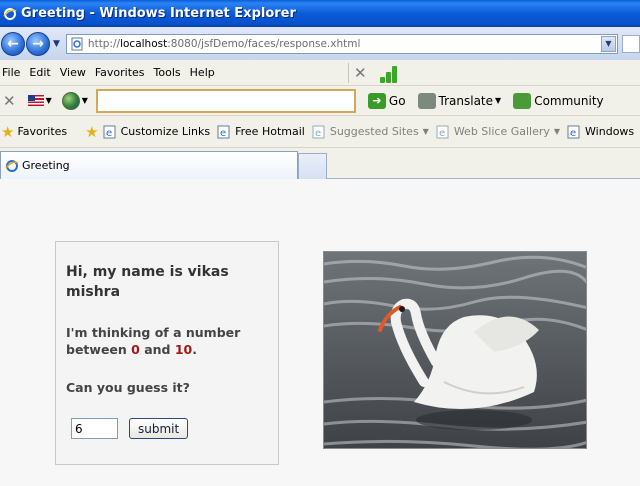 The height and width of the screenshot is (486, 640). What do you see at coordinates (558, 100) in the screenshot?
I see `community-button: Community` at bounding box center [558, 100].